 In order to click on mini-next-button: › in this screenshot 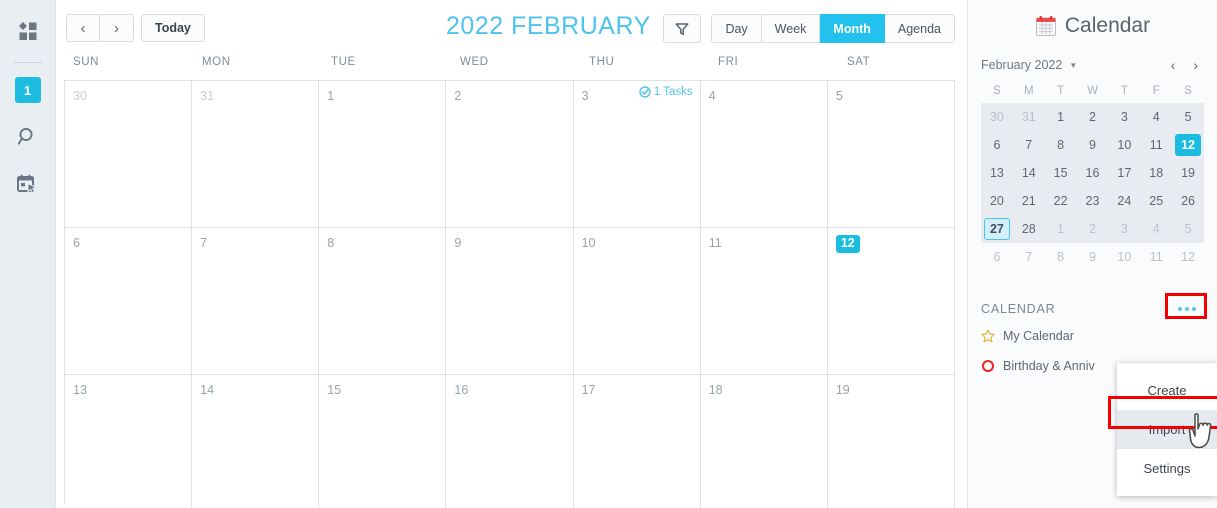, I will do `click(1195, 65)`.